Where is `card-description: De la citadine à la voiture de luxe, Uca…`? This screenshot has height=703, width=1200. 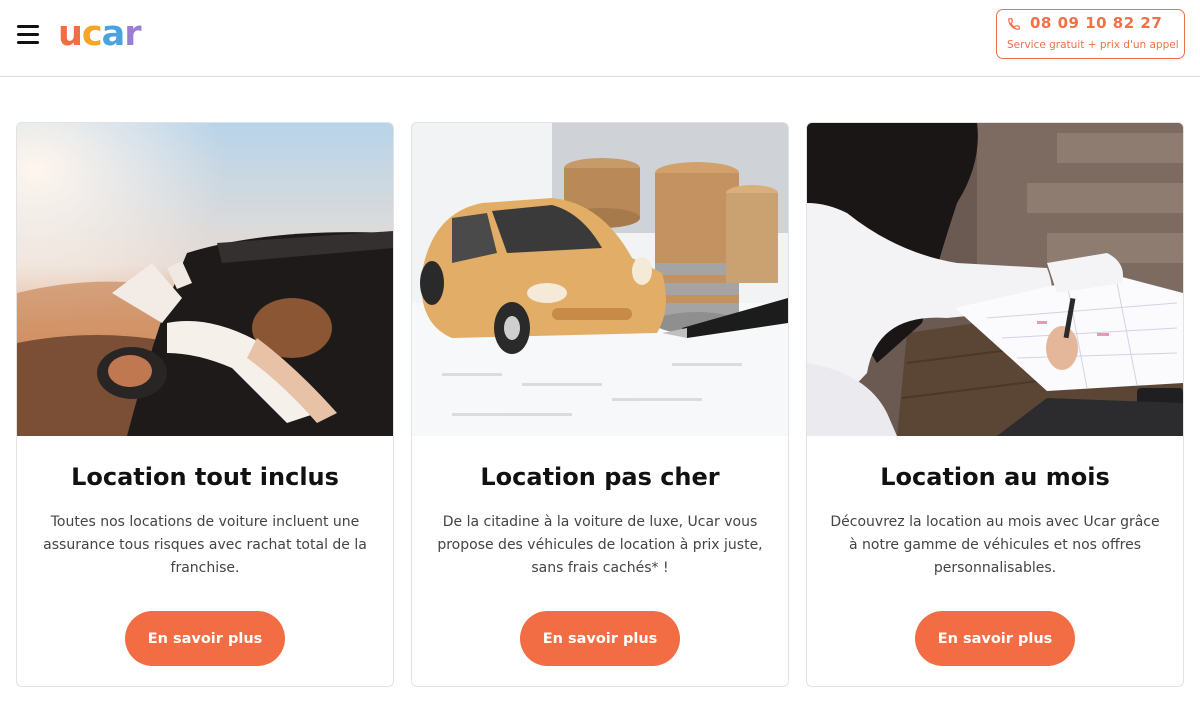 card-description: De la citadine à la voiture de luxe, Uca… is located at coordinates (600, 545).